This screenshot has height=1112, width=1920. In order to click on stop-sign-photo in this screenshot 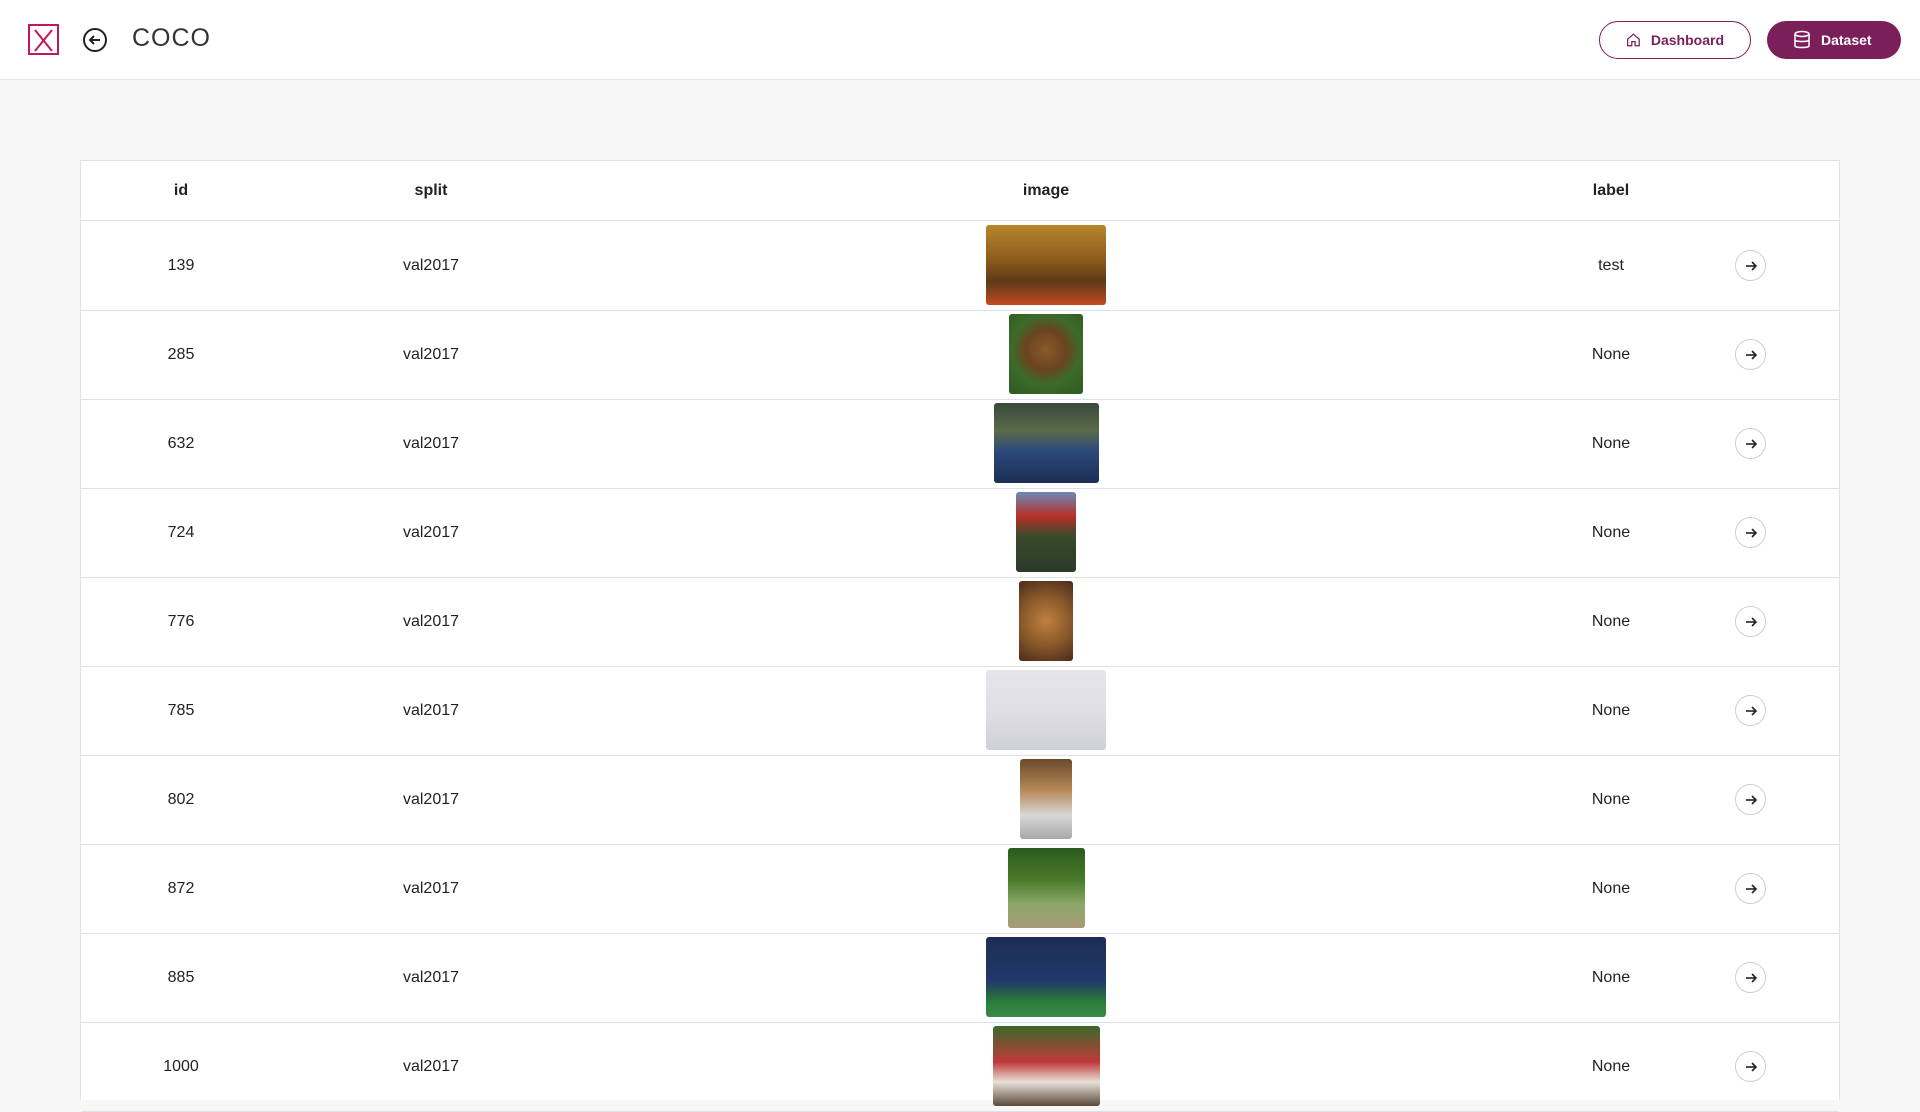, I will do `click(1046, 532)`.